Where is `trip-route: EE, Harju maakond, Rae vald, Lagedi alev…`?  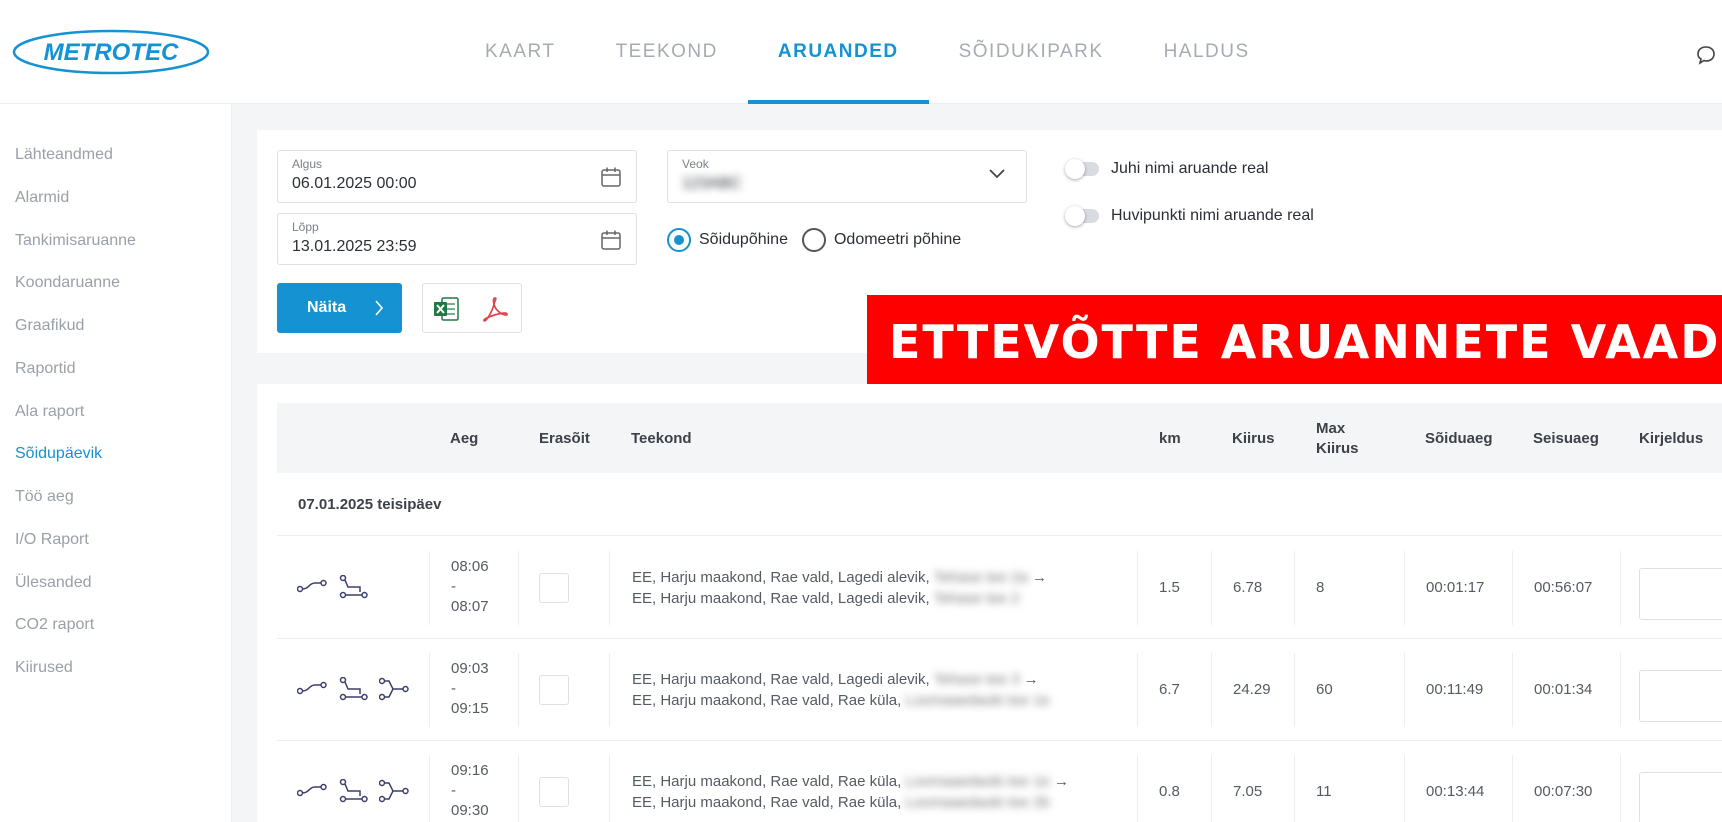
trip-route: EE, Harju maakond, Rae vald, Lagedi alev… is located at coordinates (839, 588).